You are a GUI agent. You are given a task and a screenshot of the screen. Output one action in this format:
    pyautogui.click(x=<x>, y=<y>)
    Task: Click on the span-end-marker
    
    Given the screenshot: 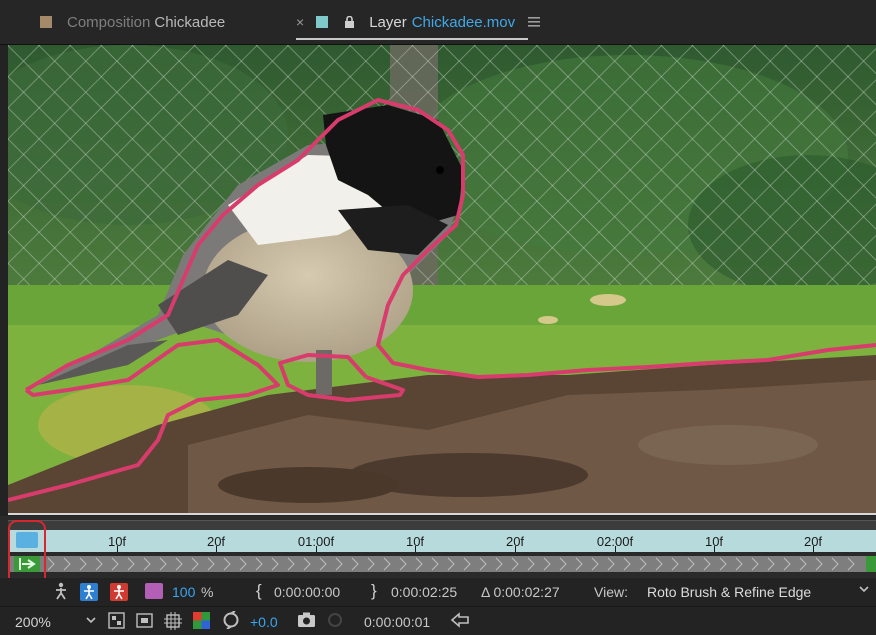 What is the action you would take?
    pyautogui.click(x=871, y=564)
    